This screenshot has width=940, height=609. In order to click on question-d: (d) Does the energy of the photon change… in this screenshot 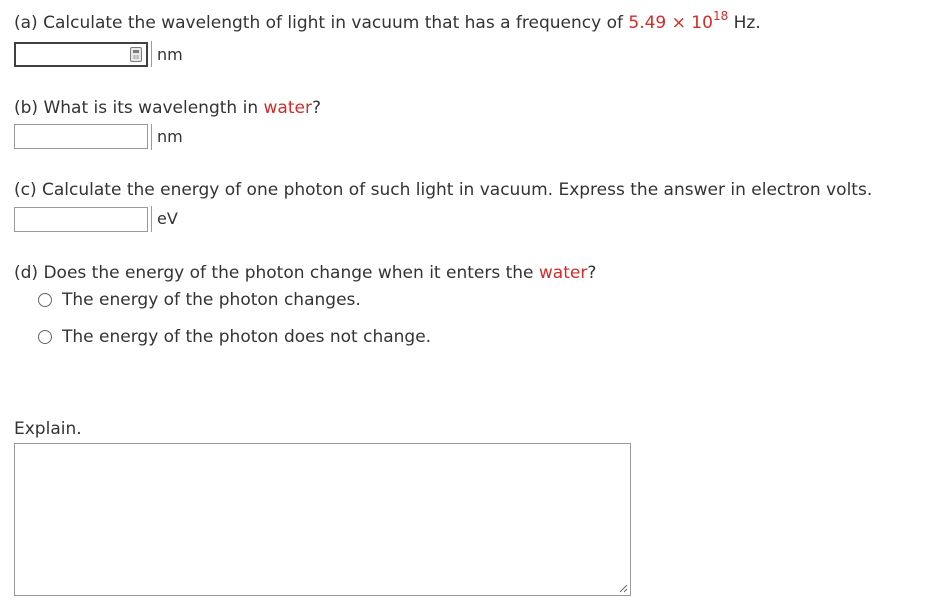, I will do `click(305, 273)`.